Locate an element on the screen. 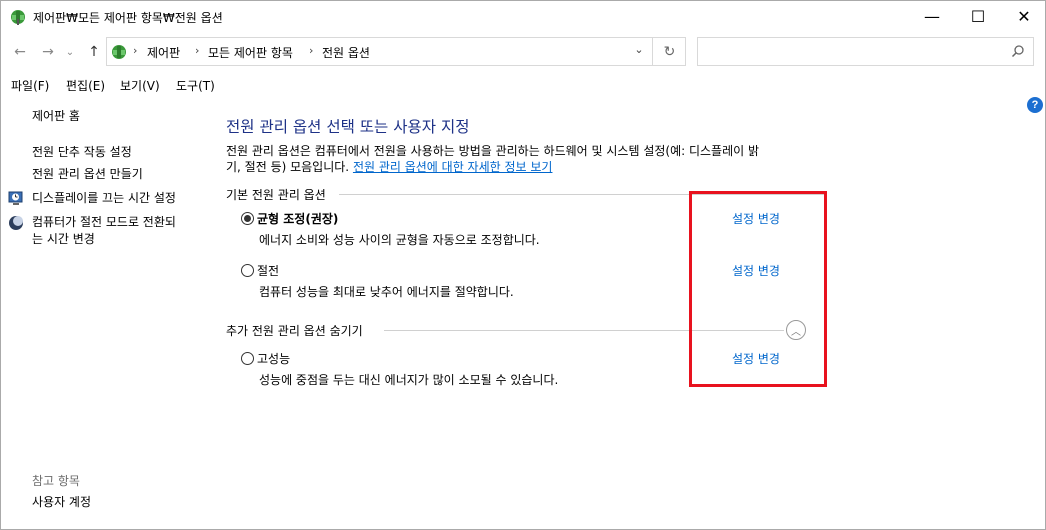  menu-bar: 파일(F) 편집(E) 보기(V) 도구(T) is located at coordinates (523, 85).